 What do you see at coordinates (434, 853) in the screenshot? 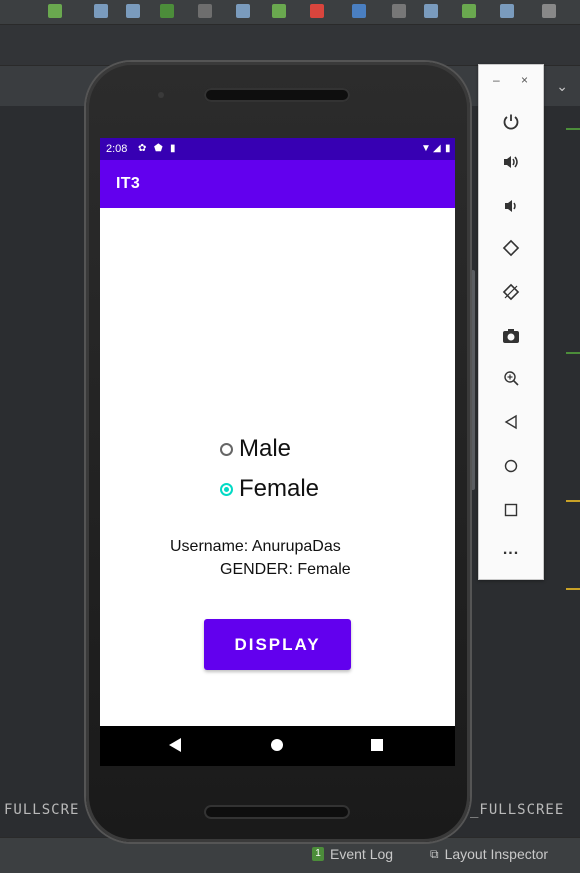
I see `layout-inspector-icon: ⧉` at bounding box center [434, 853].